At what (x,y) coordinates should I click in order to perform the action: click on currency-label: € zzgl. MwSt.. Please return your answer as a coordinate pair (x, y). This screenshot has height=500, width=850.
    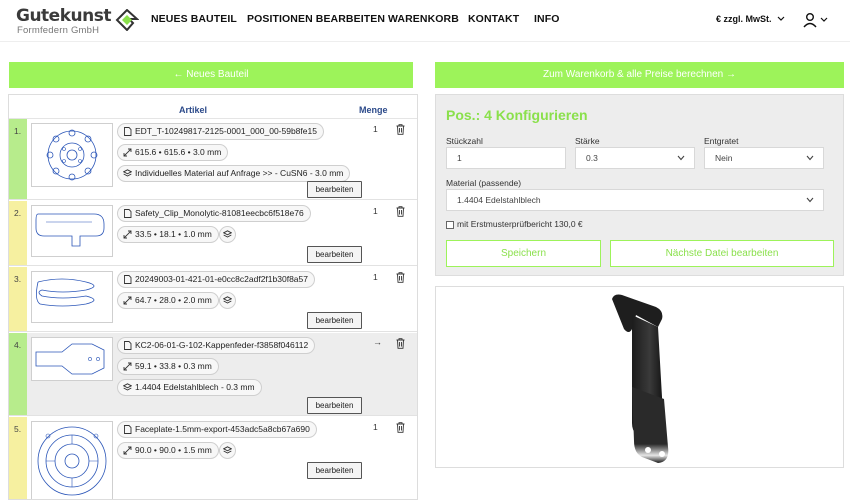
    Looking at the image, I should click on (744, 19).